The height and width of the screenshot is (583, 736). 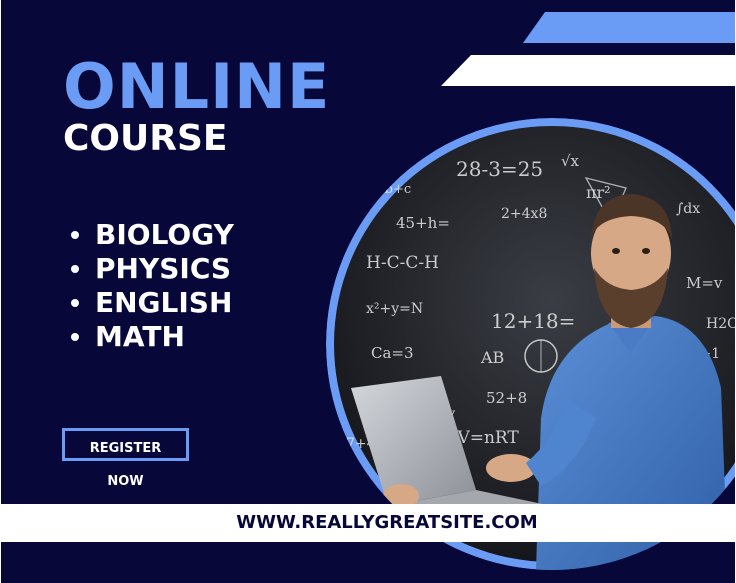 I want to click on svg-text: H-C-C-H, so click(x=402, y=263).